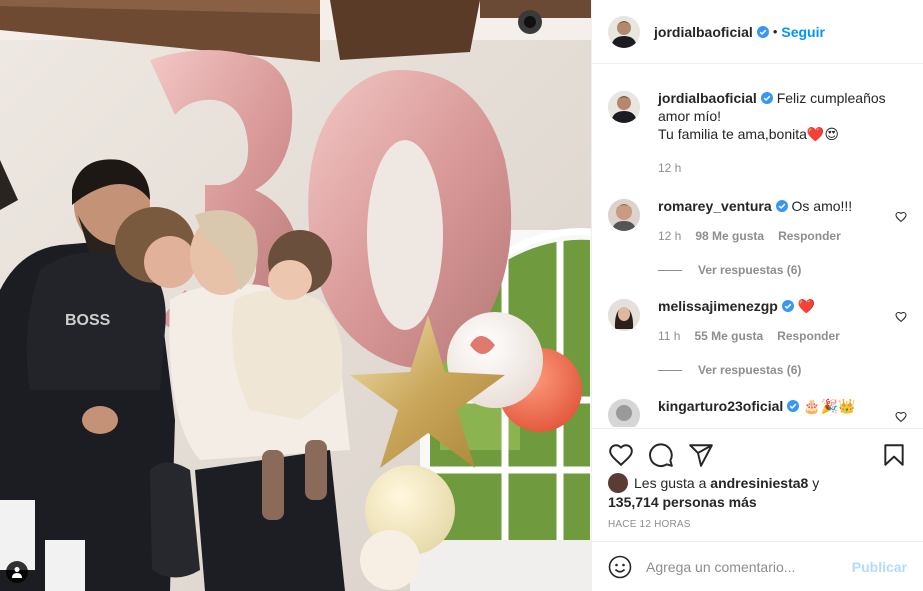 Image resolution: width=923 pixels, height=591 pixels. What do you see at coordinates (803, 32) in the screenshot?
I see `follow-button: Seguir` at bounding box center [803, 32].